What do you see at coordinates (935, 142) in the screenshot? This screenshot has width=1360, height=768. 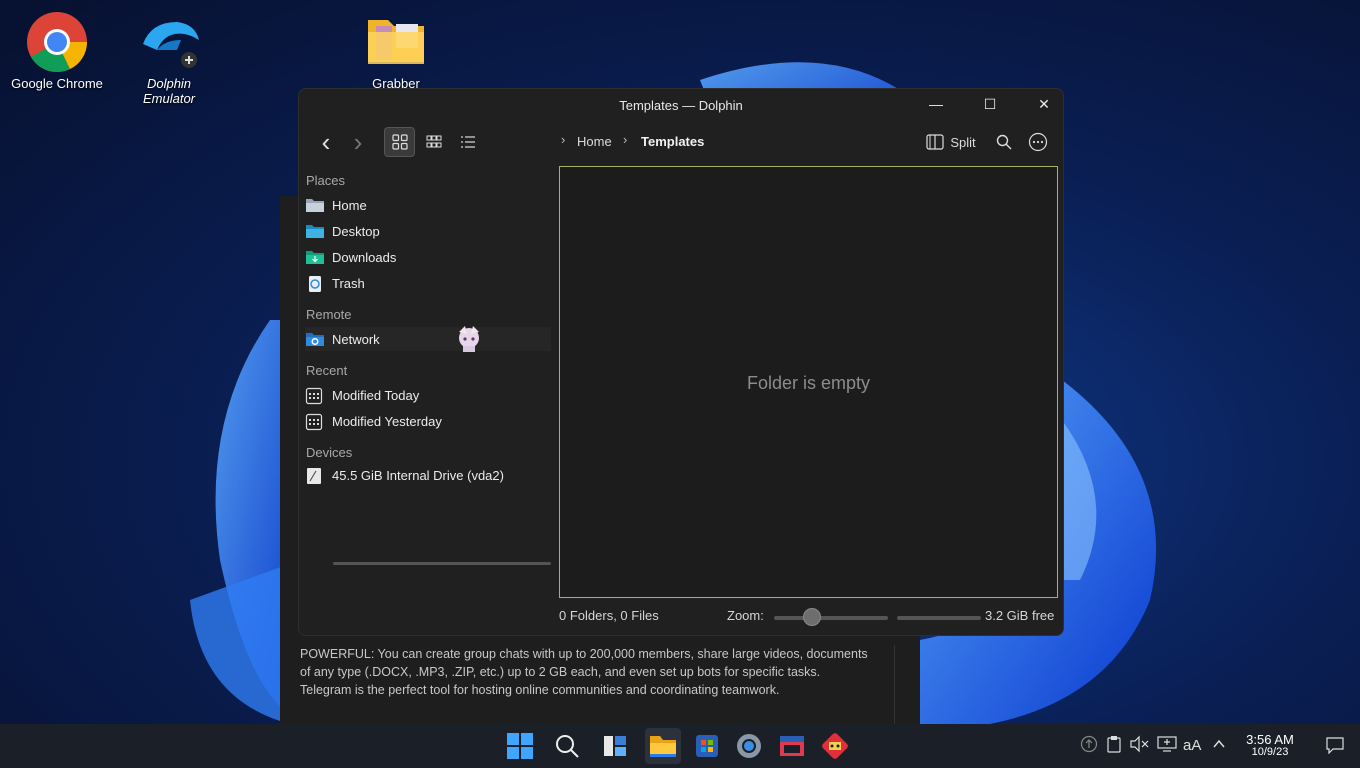 I see `split-view-icon` at bounding box center [935, 142].